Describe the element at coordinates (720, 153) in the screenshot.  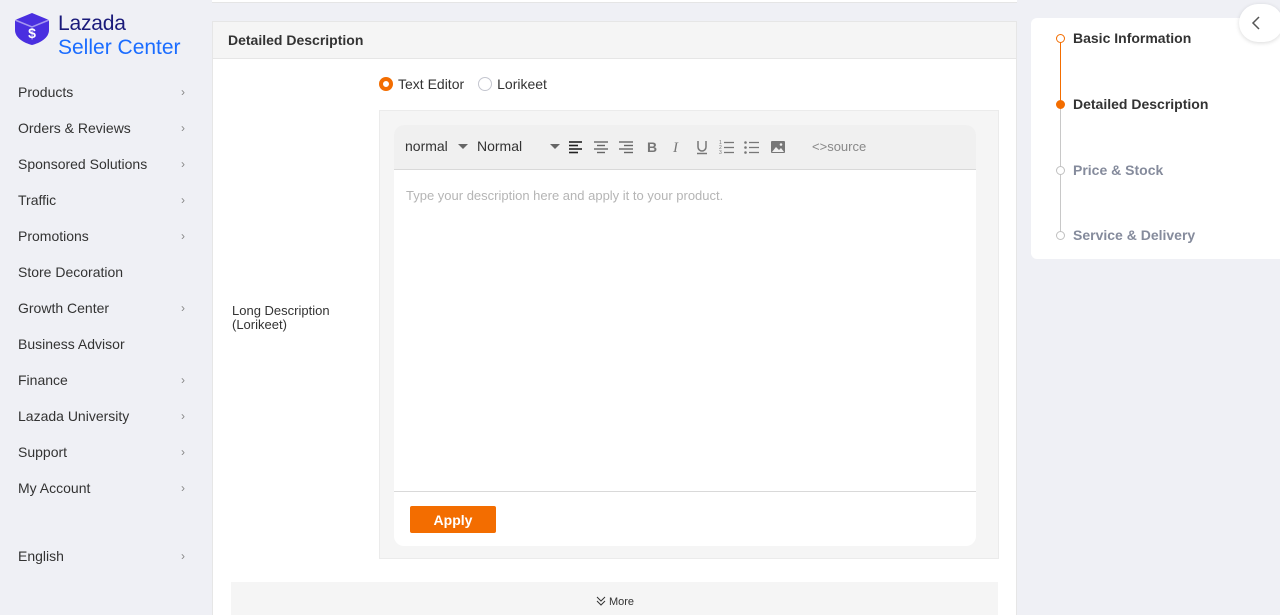
I see `svg-text: 3` at that location.